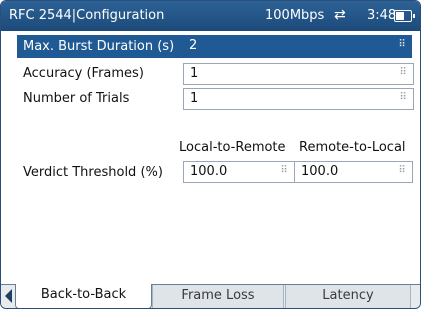 The width and height of the screenshot is (421, 309). I want to click on link-speed: 100Mbps, so click(295, 15).